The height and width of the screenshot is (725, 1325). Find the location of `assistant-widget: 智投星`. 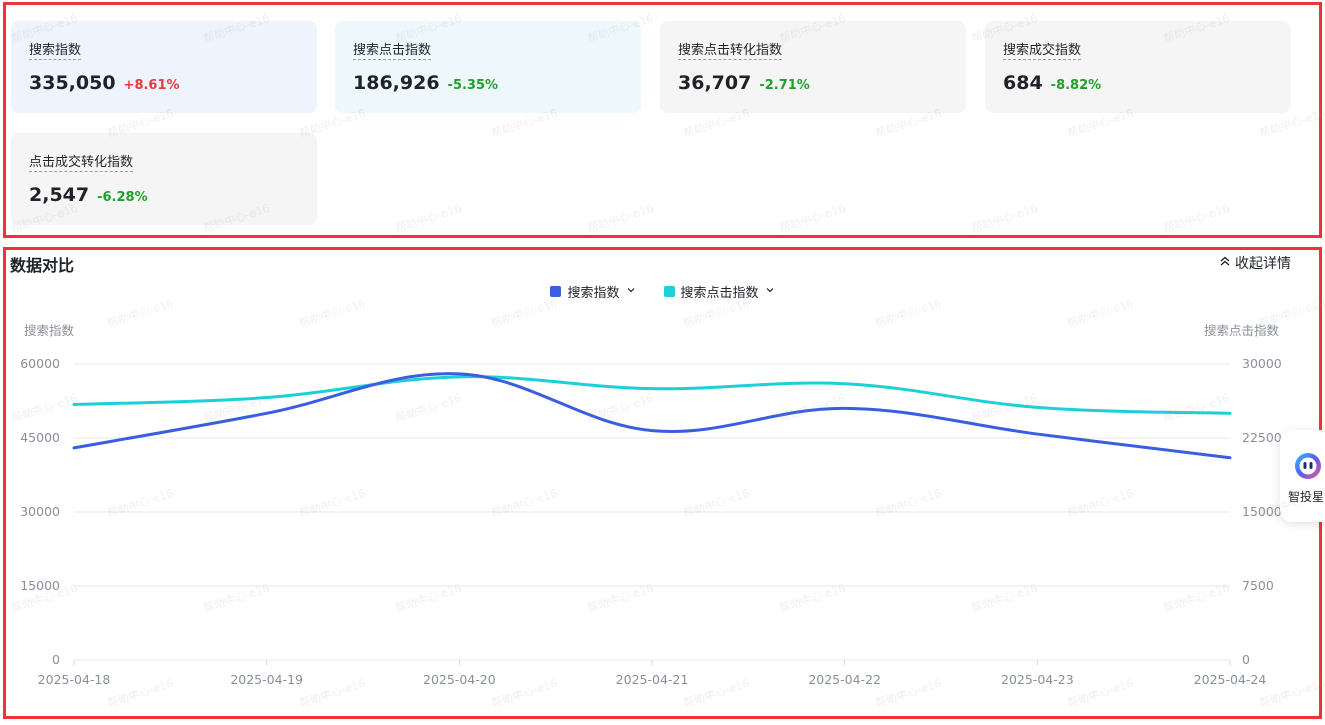

assistant-widget: 智投星 is located at coordinates (1302, 476).